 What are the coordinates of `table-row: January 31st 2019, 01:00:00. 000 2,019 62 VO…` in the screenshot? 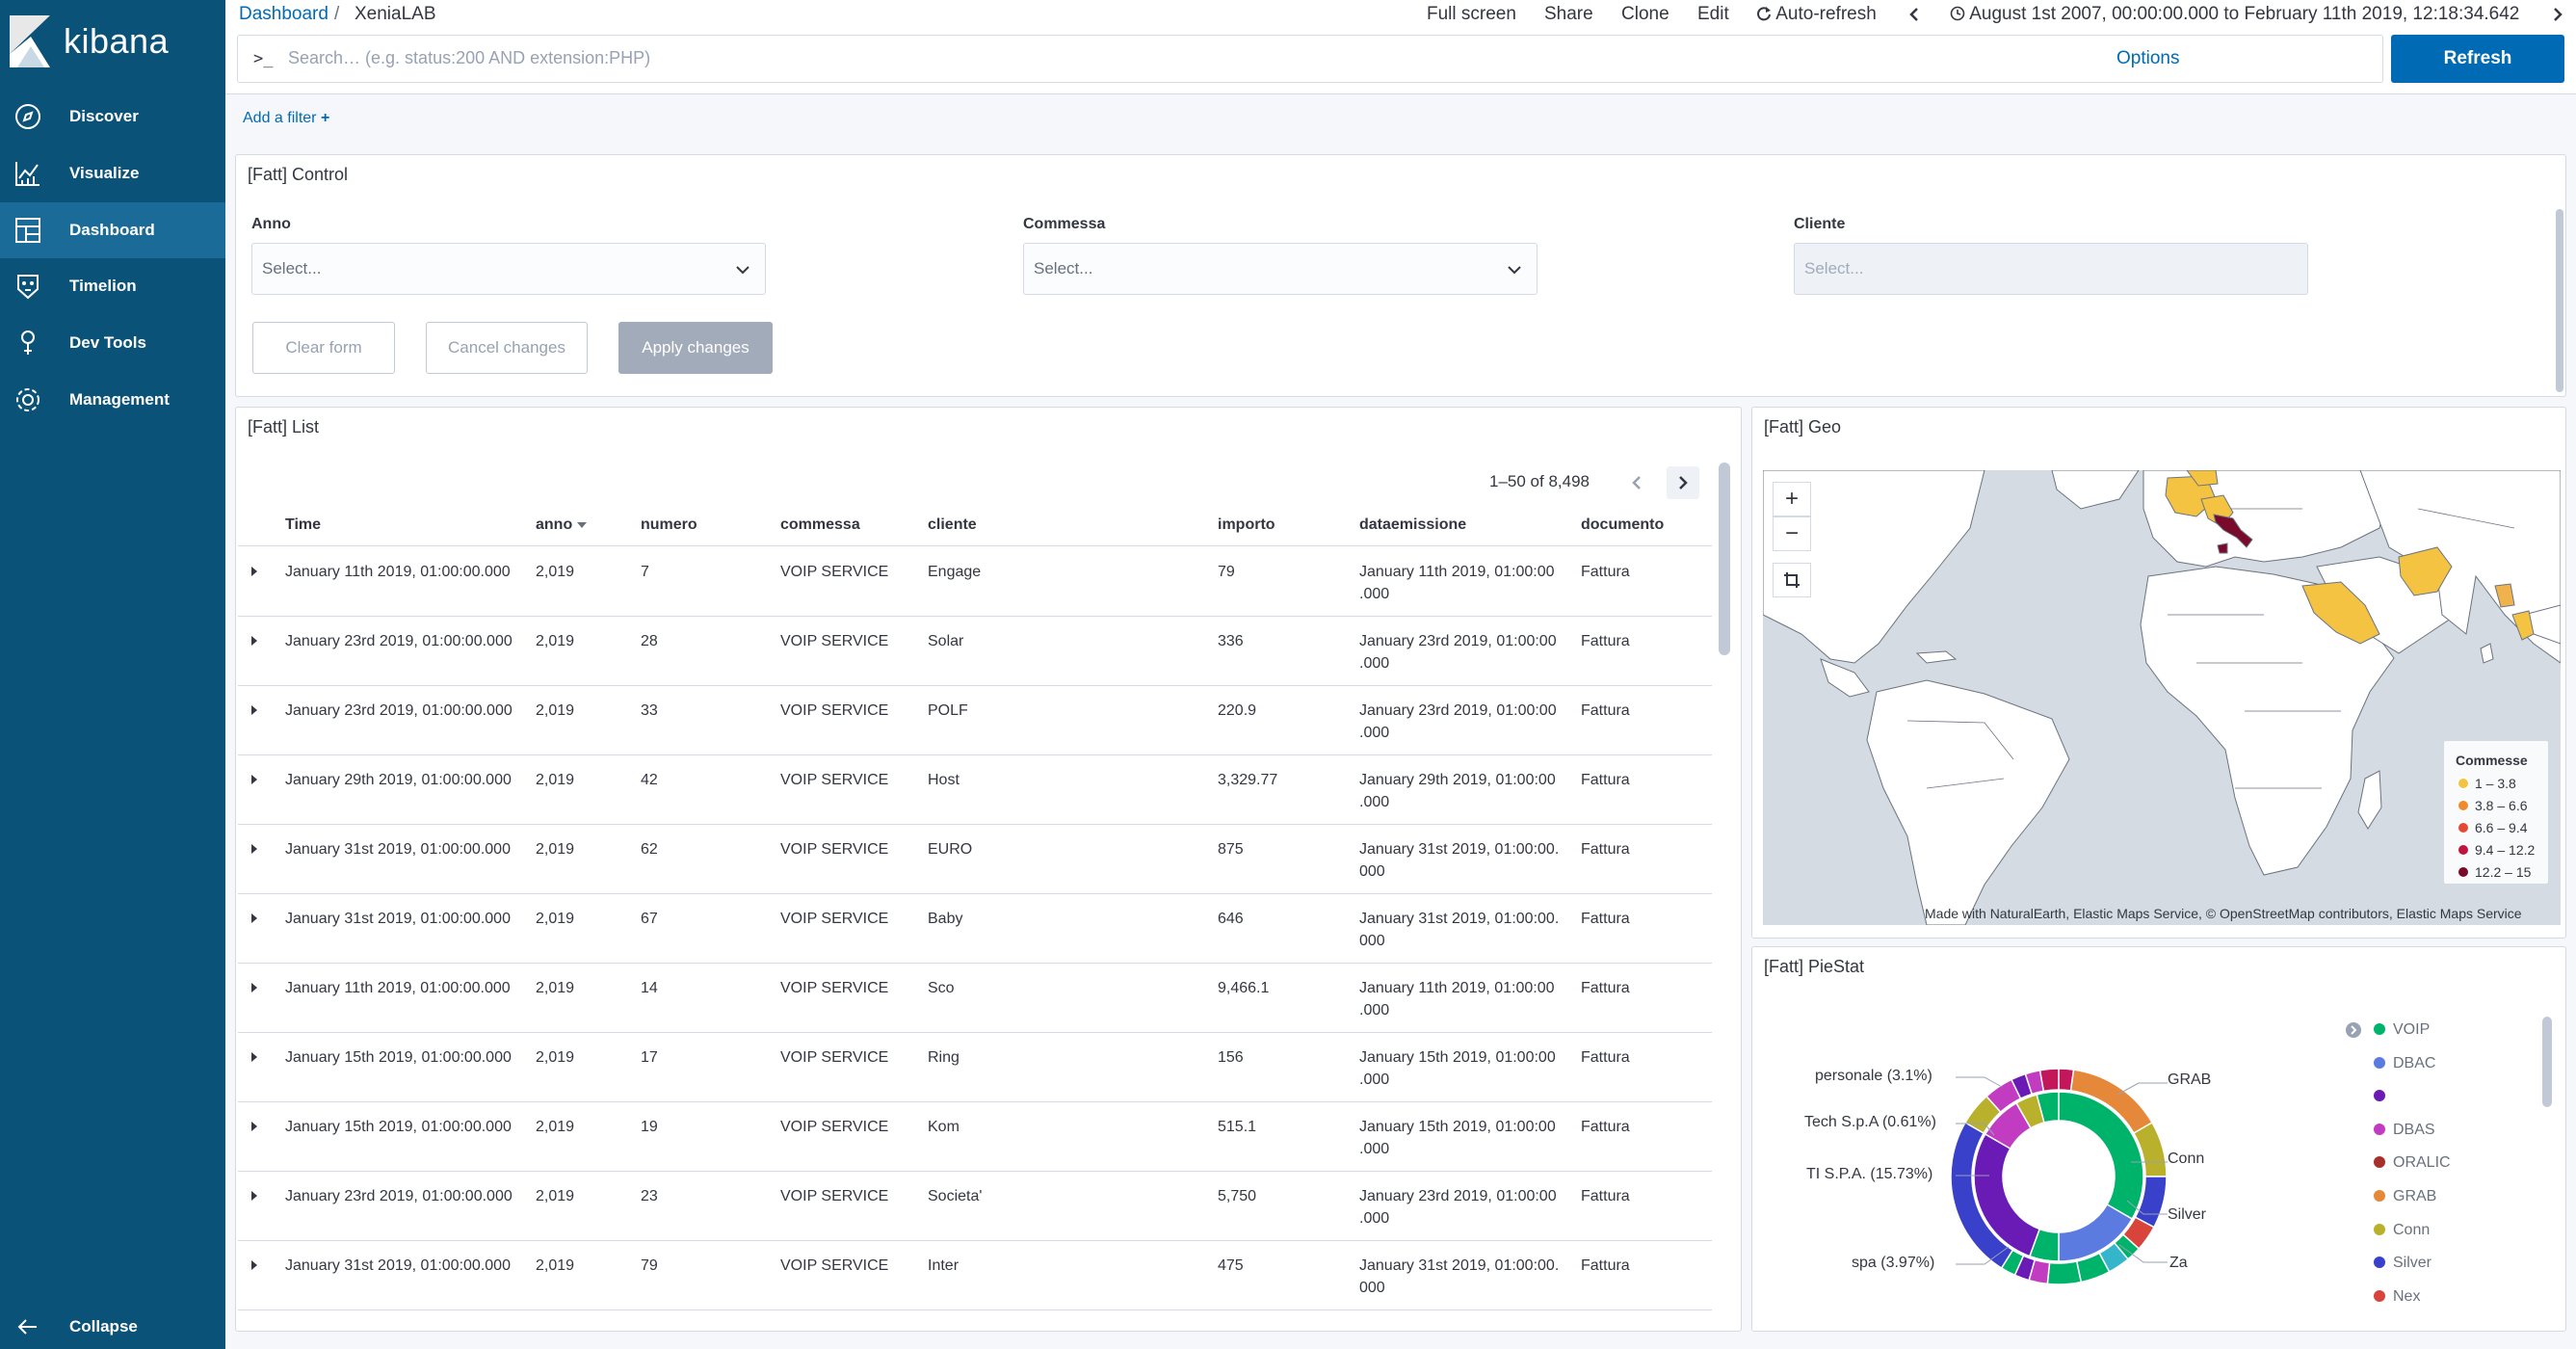 It's located at (975, 859).